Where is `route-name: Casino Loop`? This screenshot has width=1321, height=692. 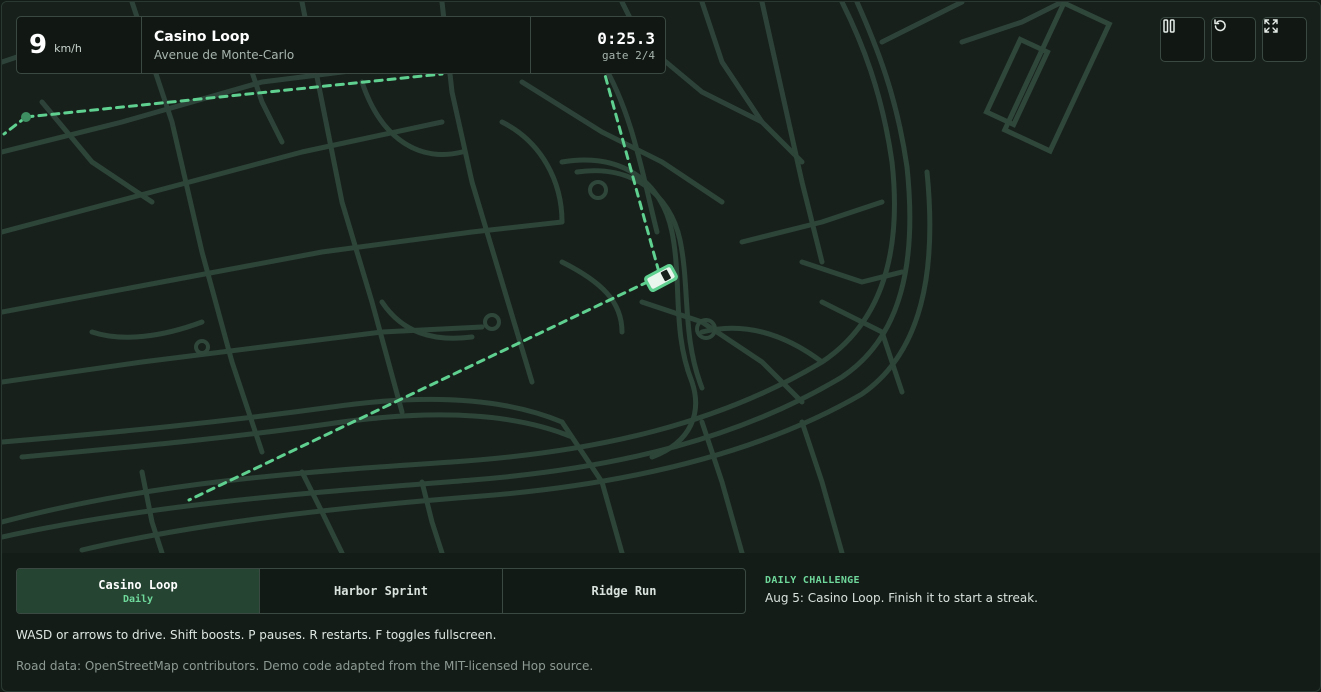
route-name: Casino Loop is located at coordinates (202, 36).